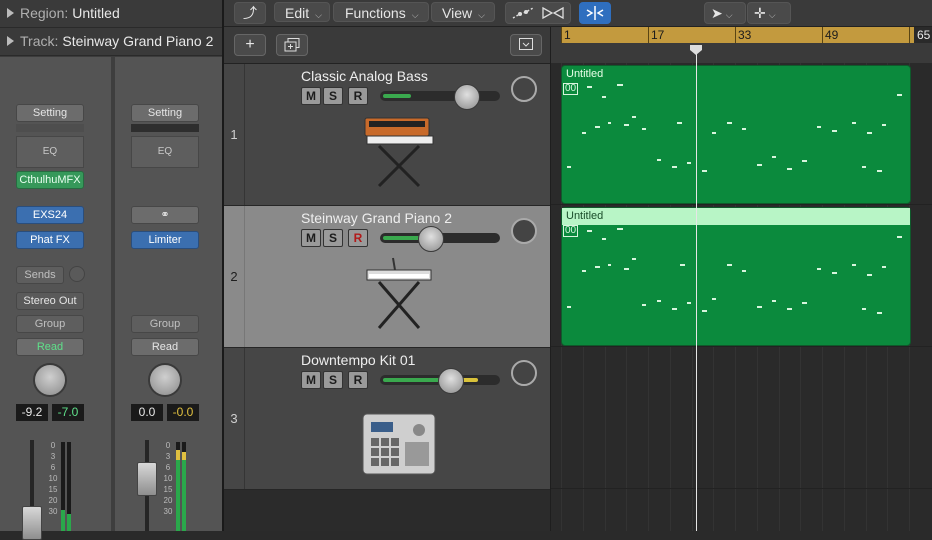  What do you see at coordinates (387, 277) in the screenshot?
I see `track-header-selected: 2 Steinway Grand Piano 2 M S R` at bounding box center [387, 277].